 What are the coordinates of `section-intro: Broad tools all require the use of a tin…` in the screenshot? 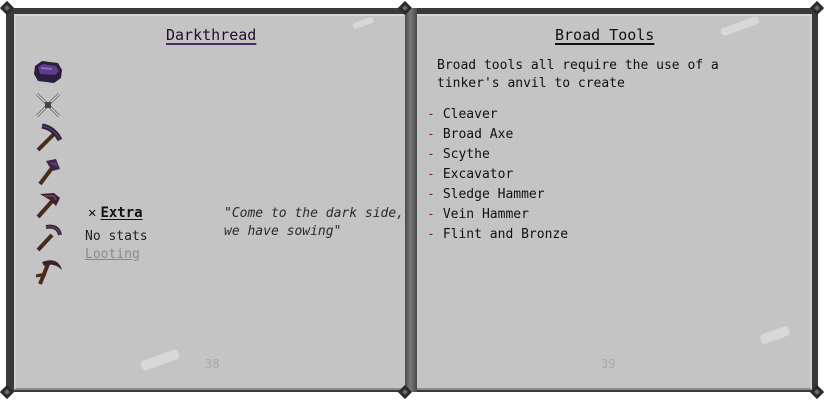 It's located at (578, 74).